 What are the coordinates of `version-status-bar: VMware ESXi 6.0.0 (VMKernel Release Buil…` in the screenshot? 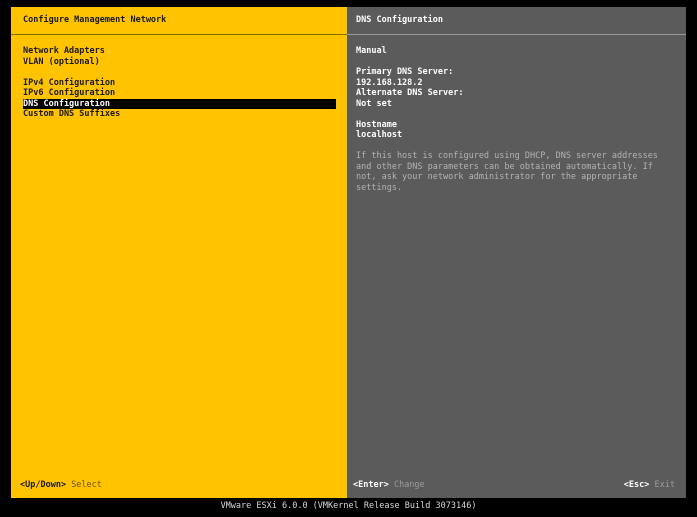 It's located at (348, 506).